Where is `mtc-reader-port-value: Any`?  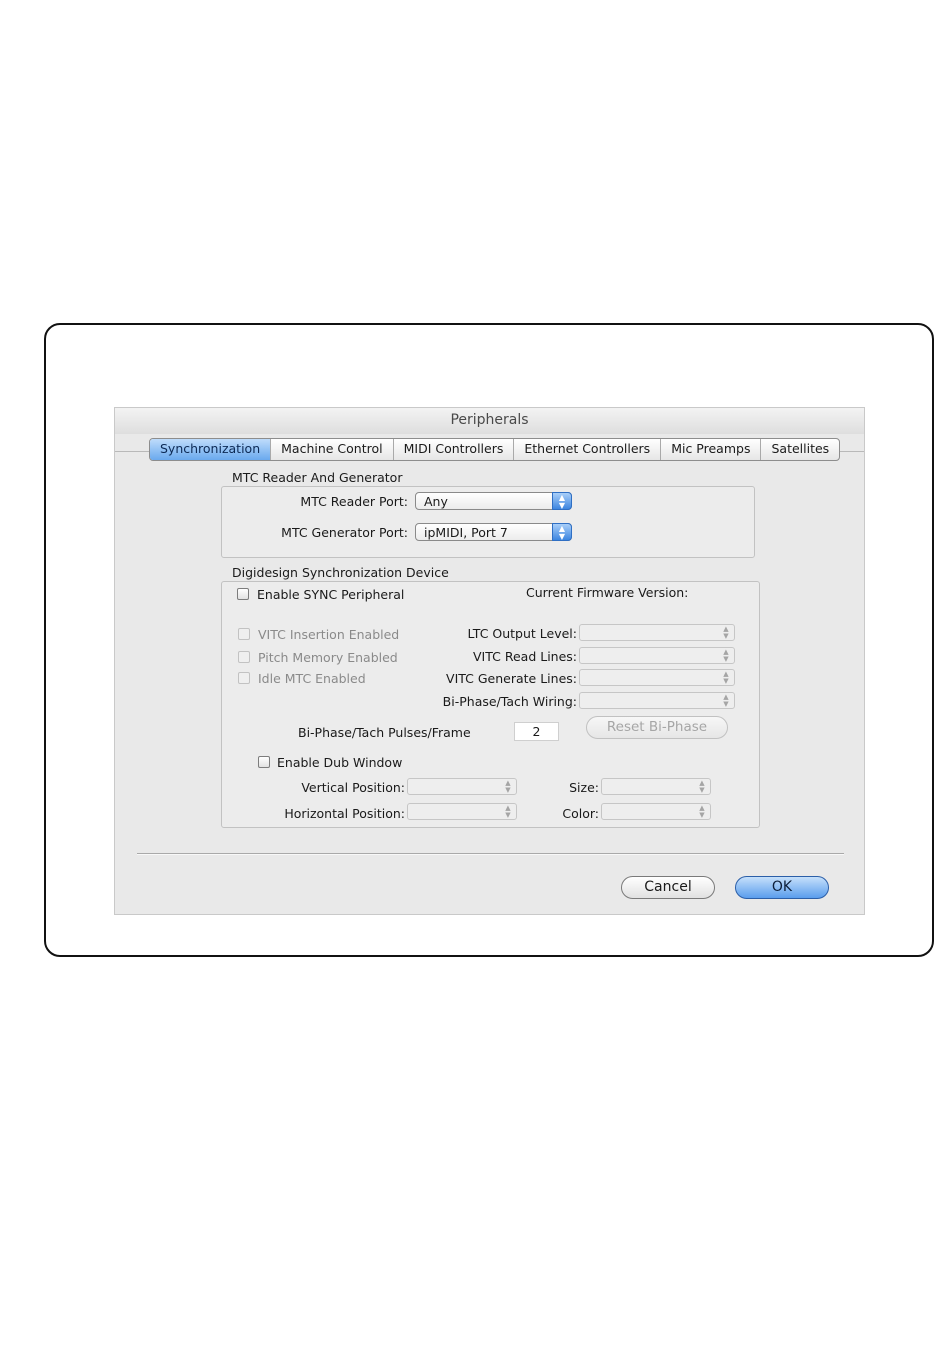
mtc-reader-port-value: Any is located at coordinates (436, 501).